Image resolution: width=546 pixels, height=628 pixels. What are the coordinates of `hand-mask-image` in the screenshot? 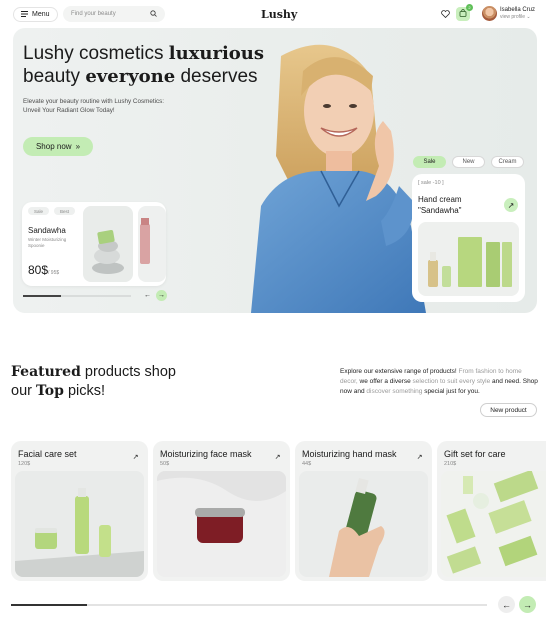 It's located at (363, 524).